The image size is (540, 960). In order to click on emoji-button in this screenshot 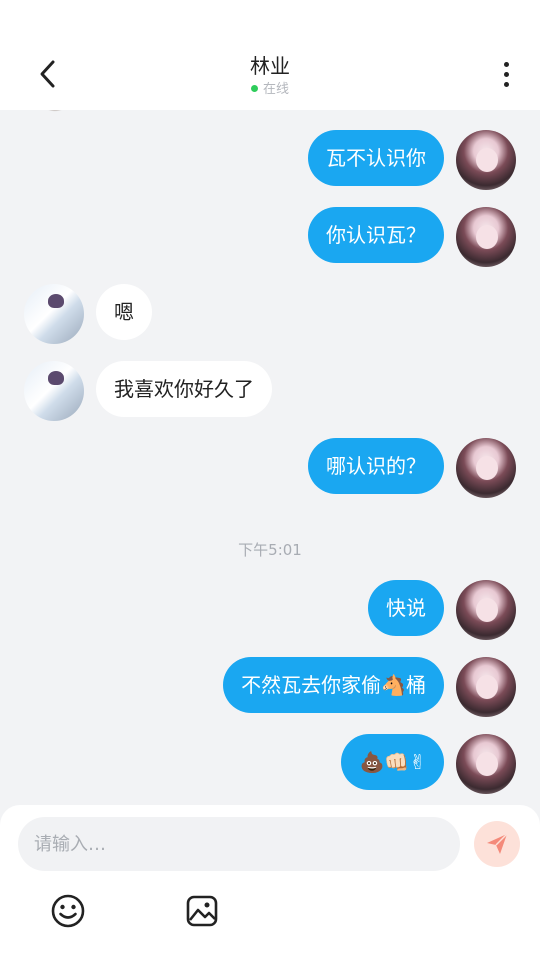, I will do `click(68, 911)`.